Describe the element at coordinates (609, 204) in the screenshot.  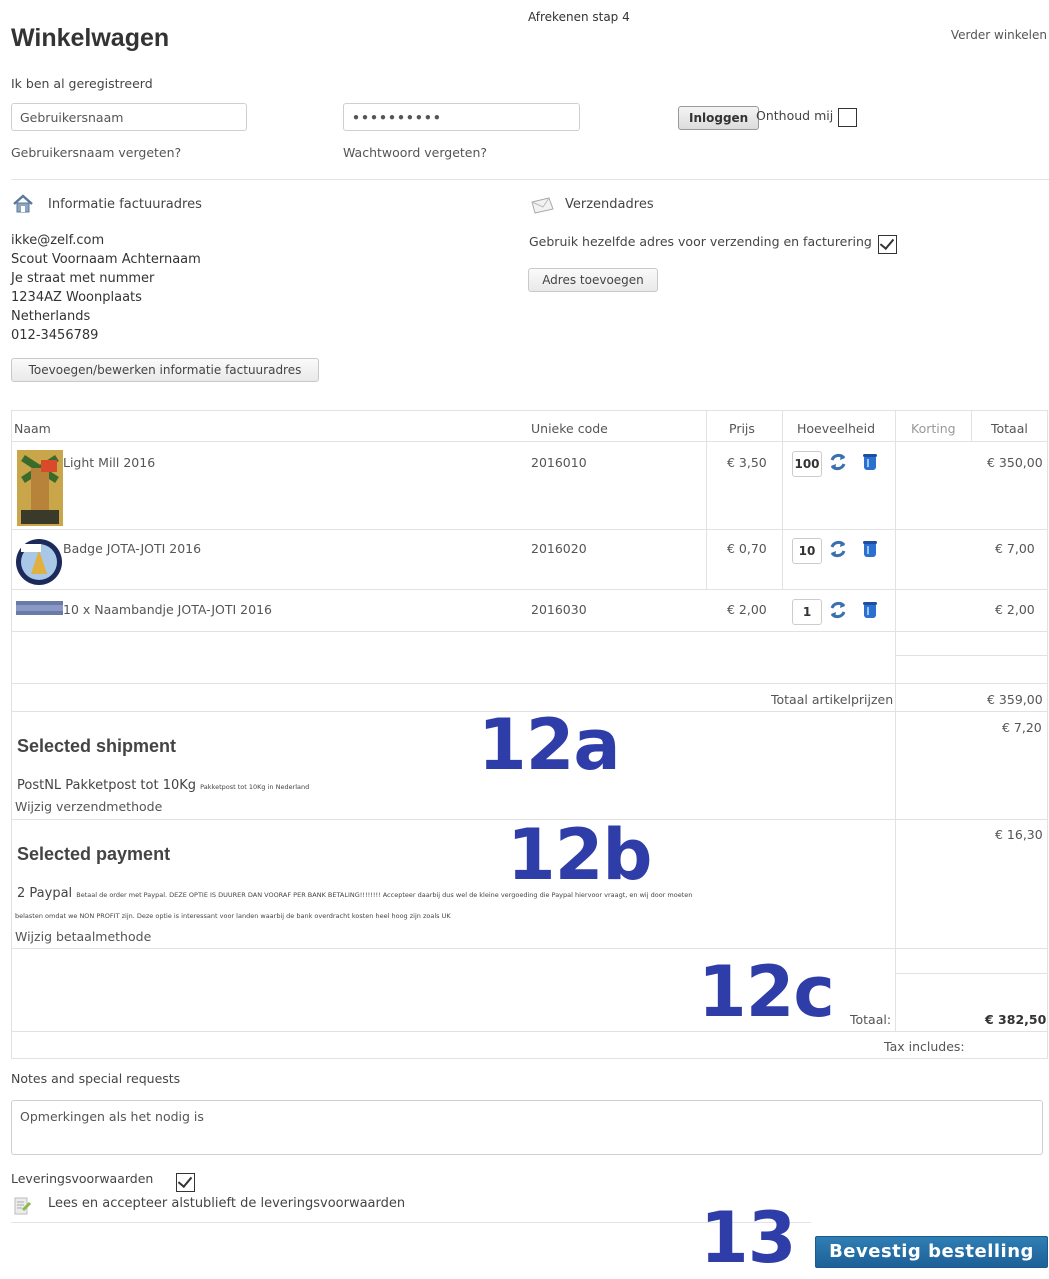
I see `shipping-heading: Verzendadres` at that location.